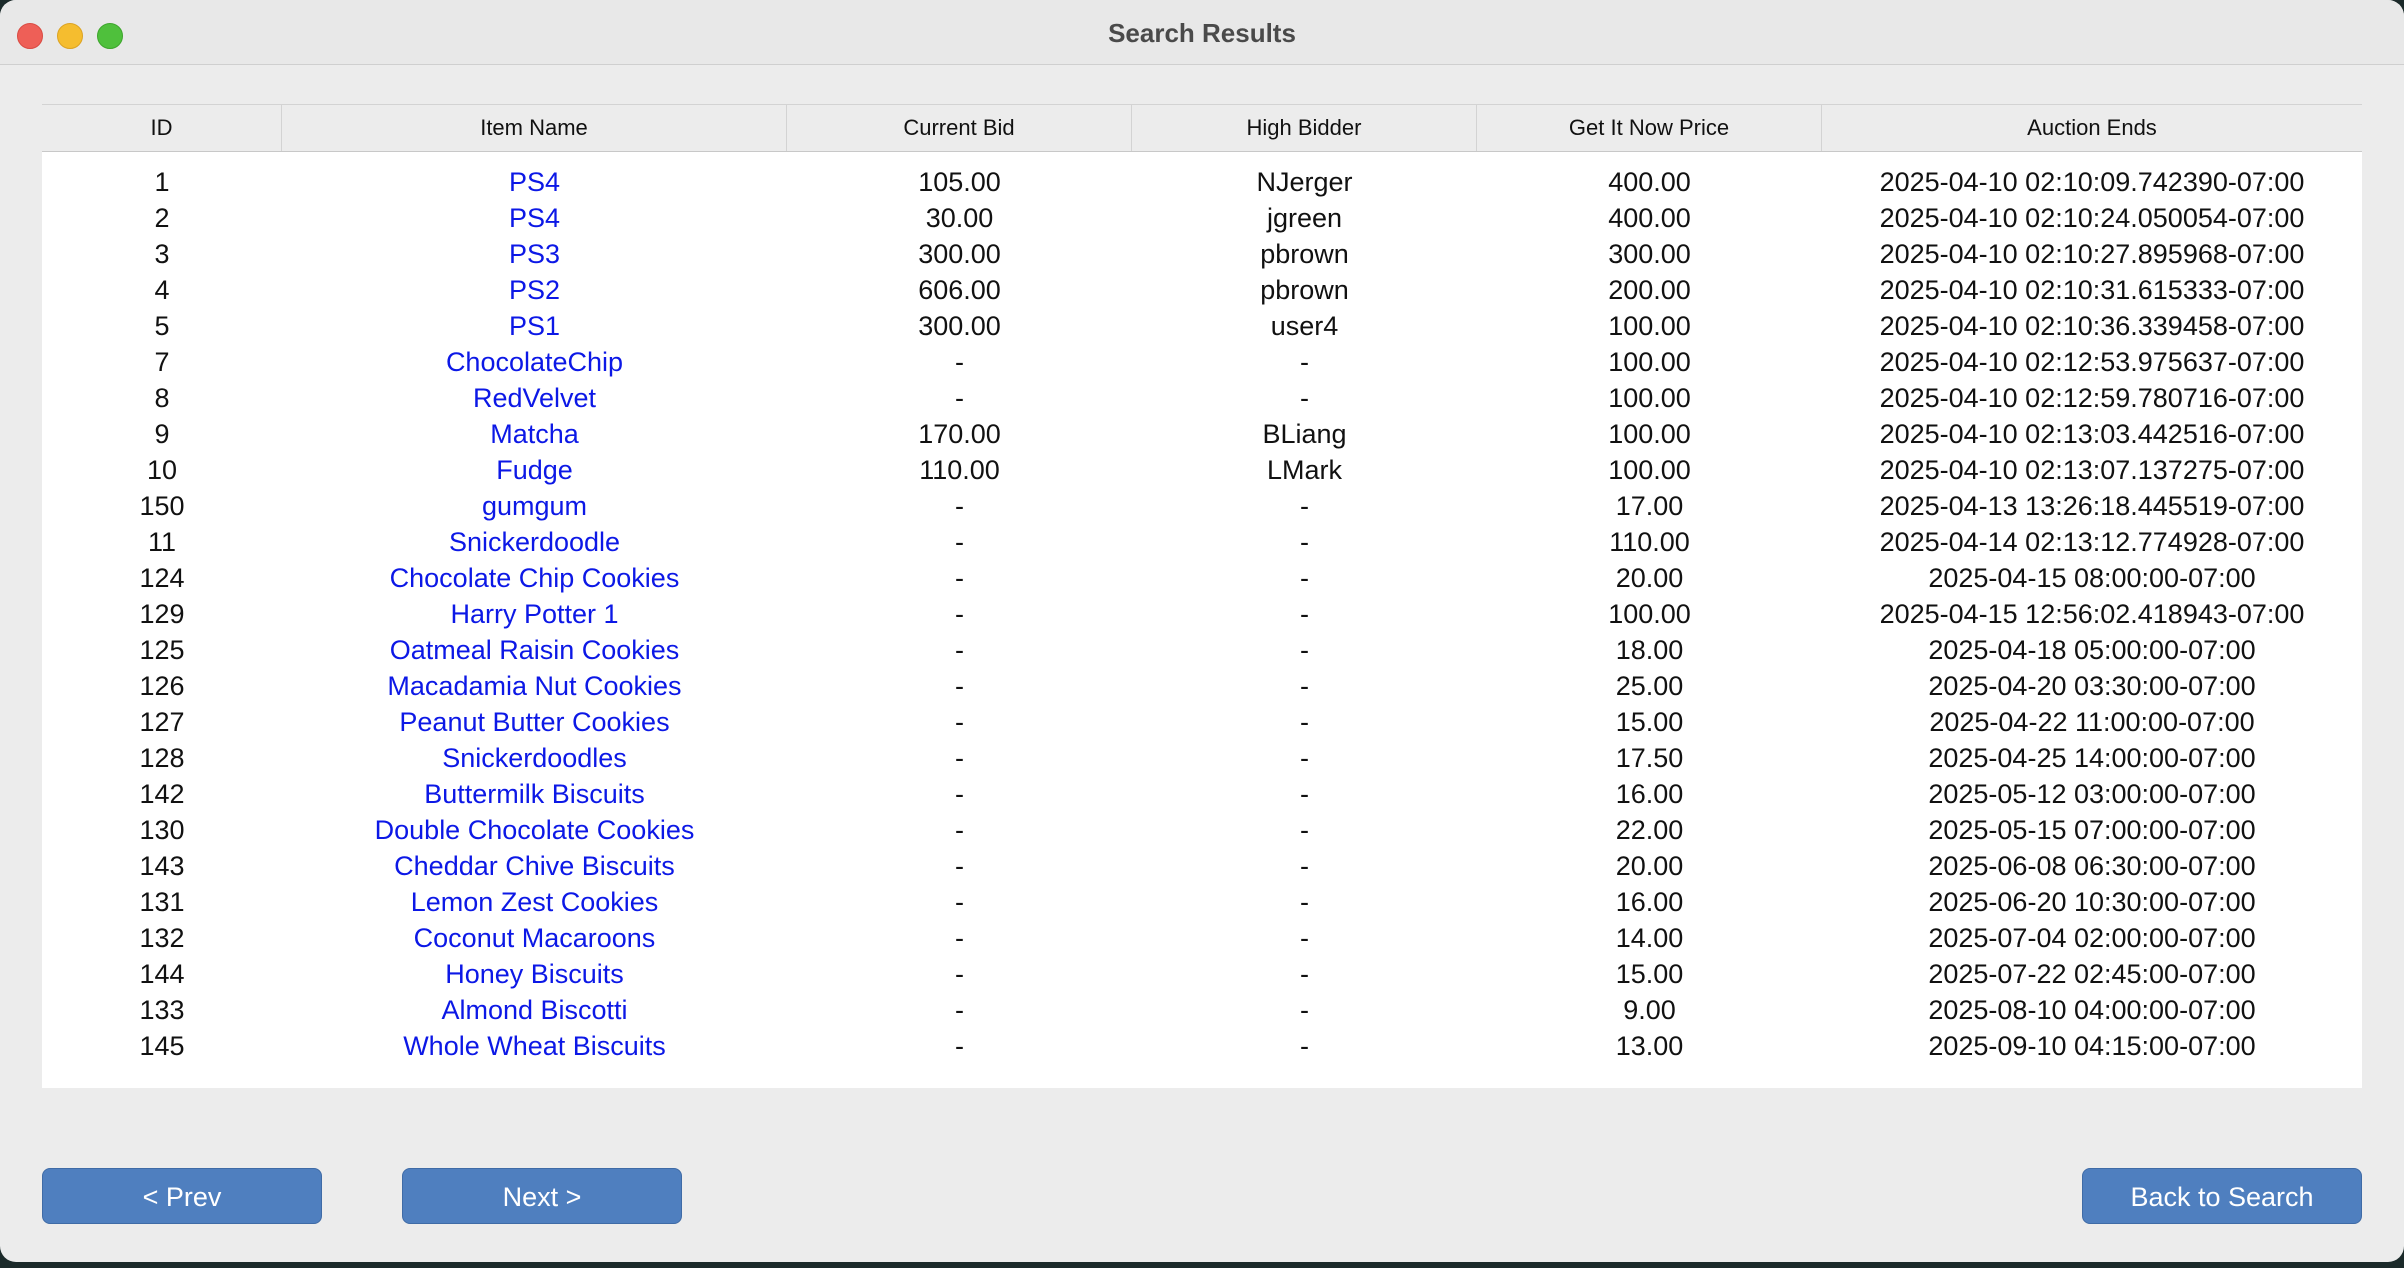  Describe the element at coordinates (534, 362) in the screenshot. I see `item-link: ChocolateChip` at that location.